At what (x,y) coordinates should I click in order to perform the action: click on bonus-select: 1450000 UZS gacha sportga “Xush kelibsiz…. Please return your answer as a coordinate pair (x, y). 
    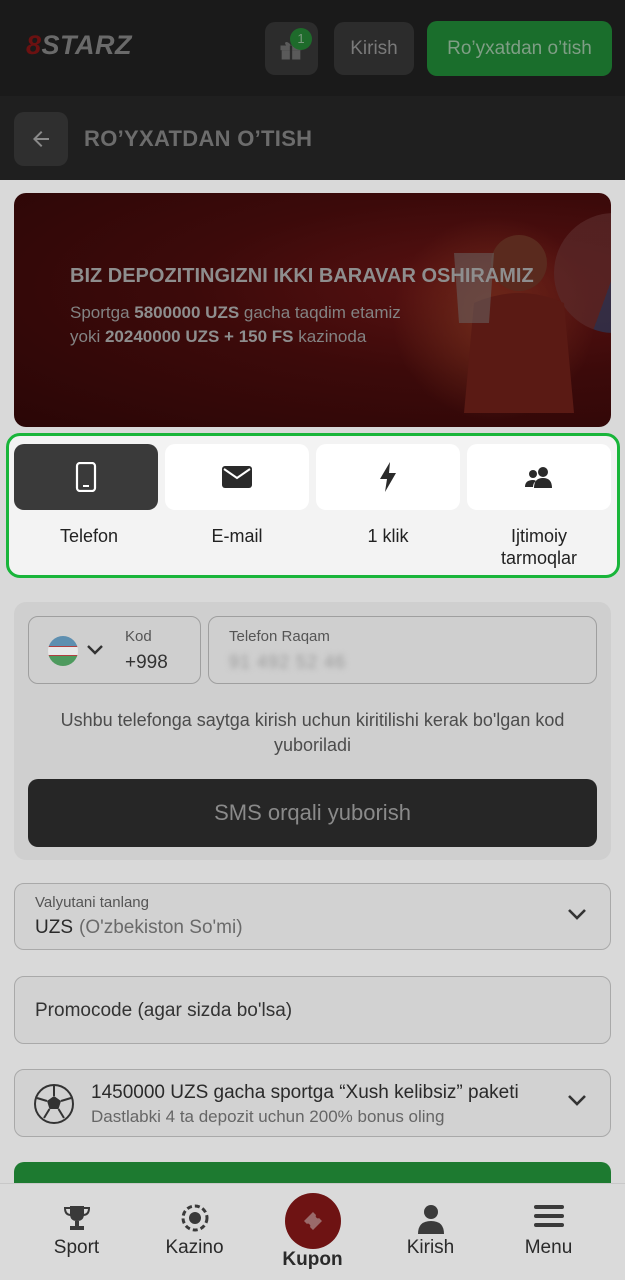
    Looking at the image, I should click on (312, 1103).